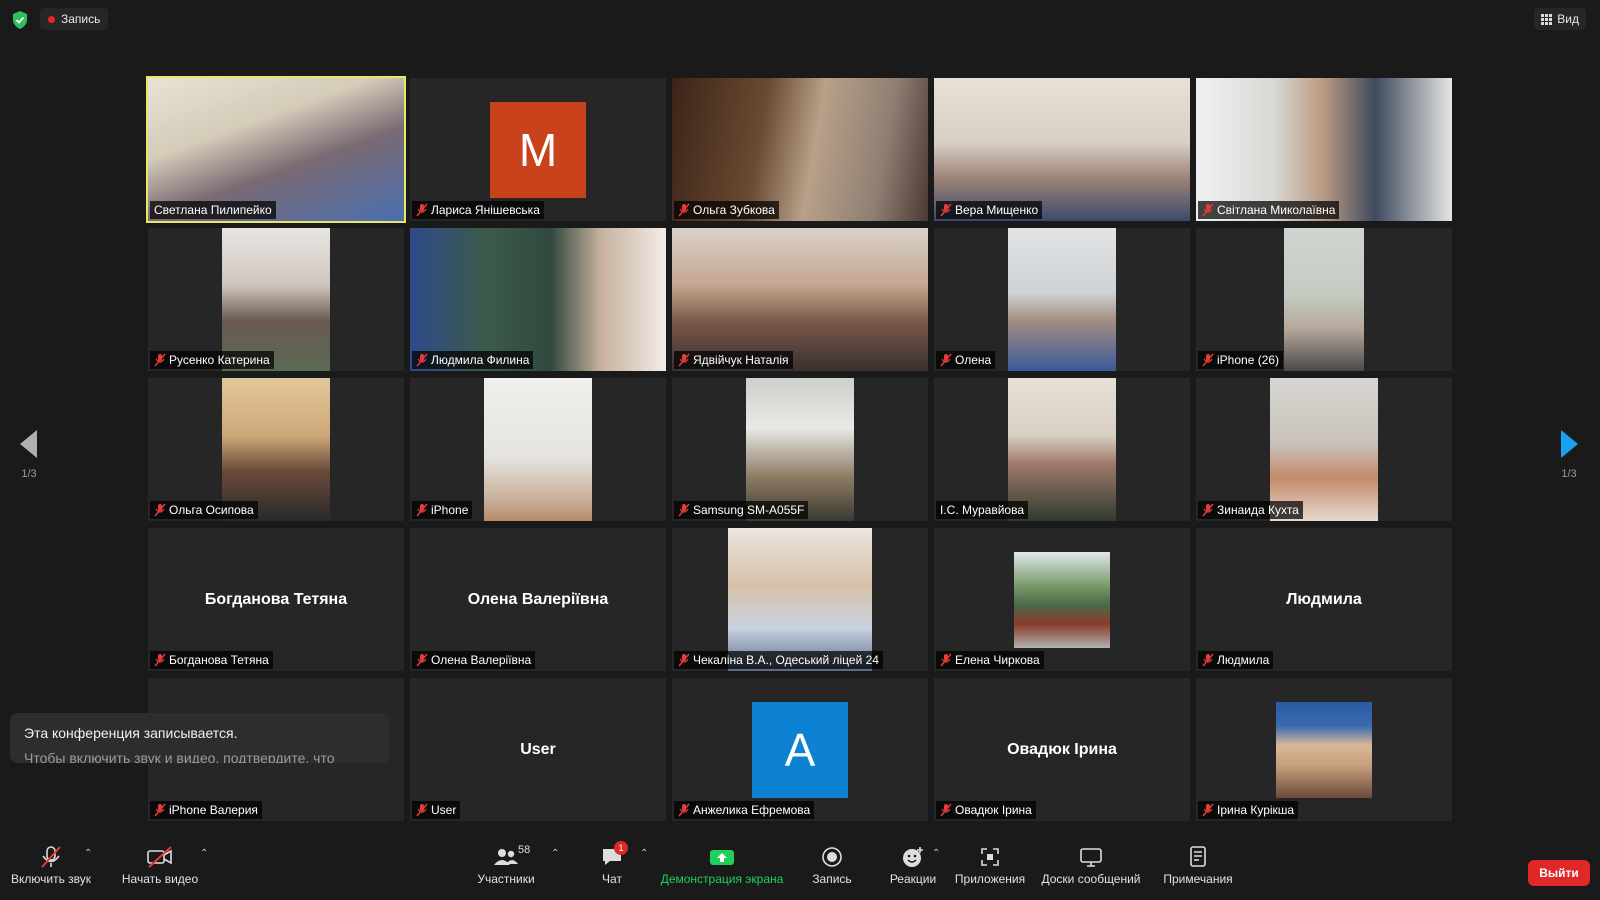 The width and height of the screenshot is (1600, 900). I want to click on participant-tile: Светлана Пилипейко, so click(276, 149).